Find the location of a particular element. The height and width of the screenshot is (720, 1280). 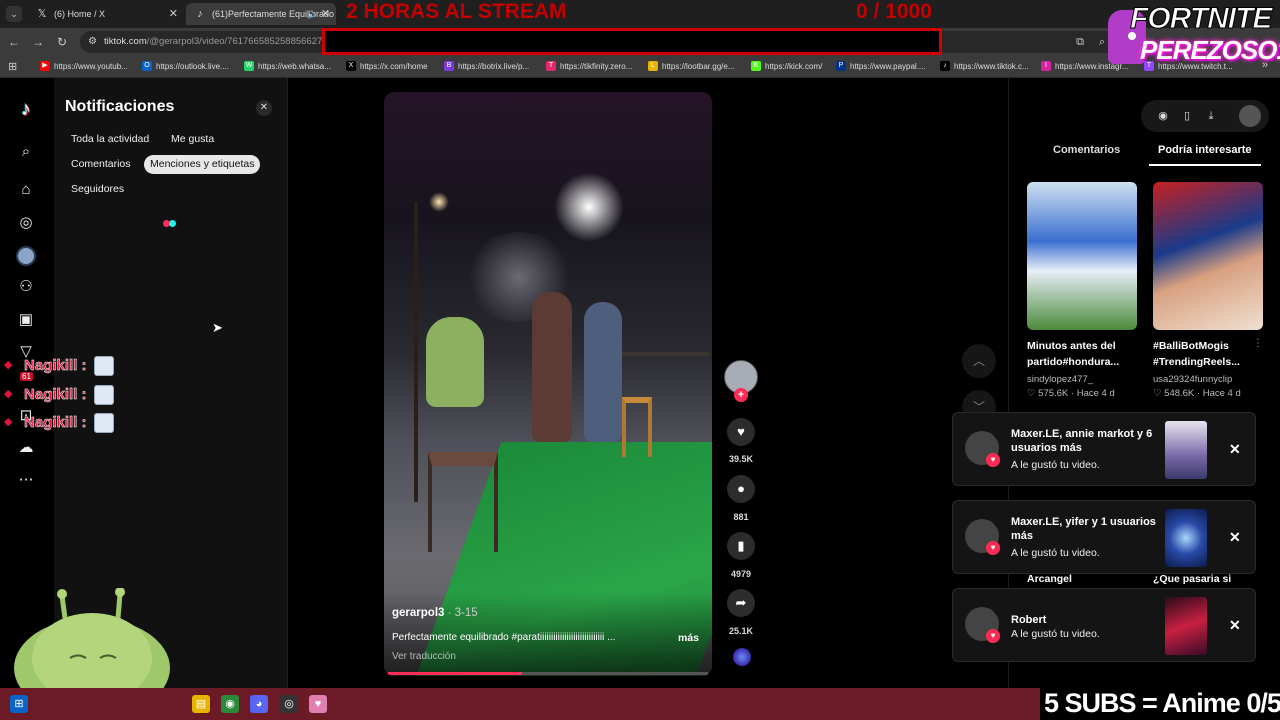

card-stats: ♡ 575.6K · Hace 4 d is located at coordinates (1071, 393).